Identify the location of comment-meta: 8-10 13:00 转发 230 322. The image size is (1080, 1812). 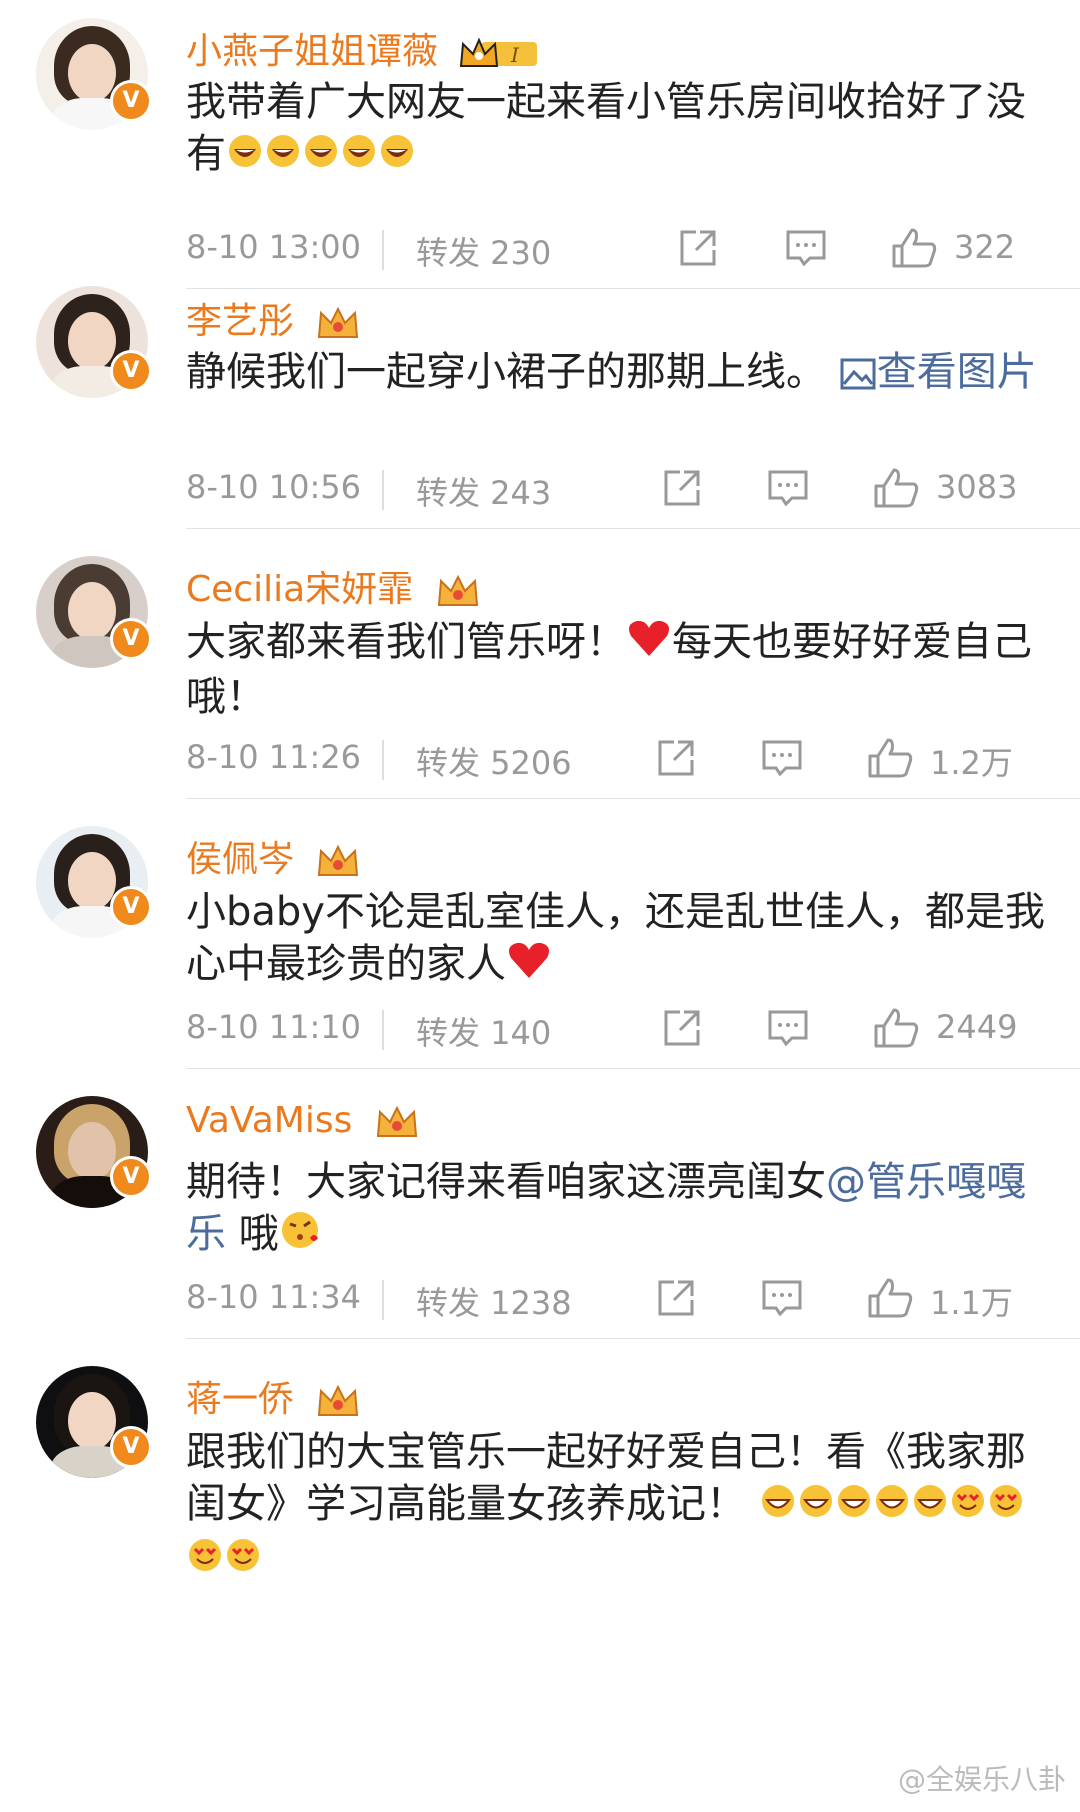
(616, 247).